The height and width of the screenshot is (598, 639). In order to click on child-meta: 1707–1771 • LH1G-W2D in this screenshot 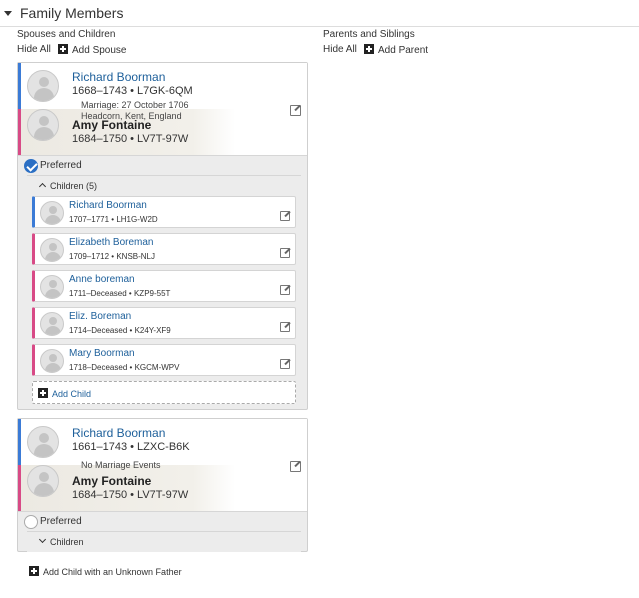, I will do `click(113, 219)`.